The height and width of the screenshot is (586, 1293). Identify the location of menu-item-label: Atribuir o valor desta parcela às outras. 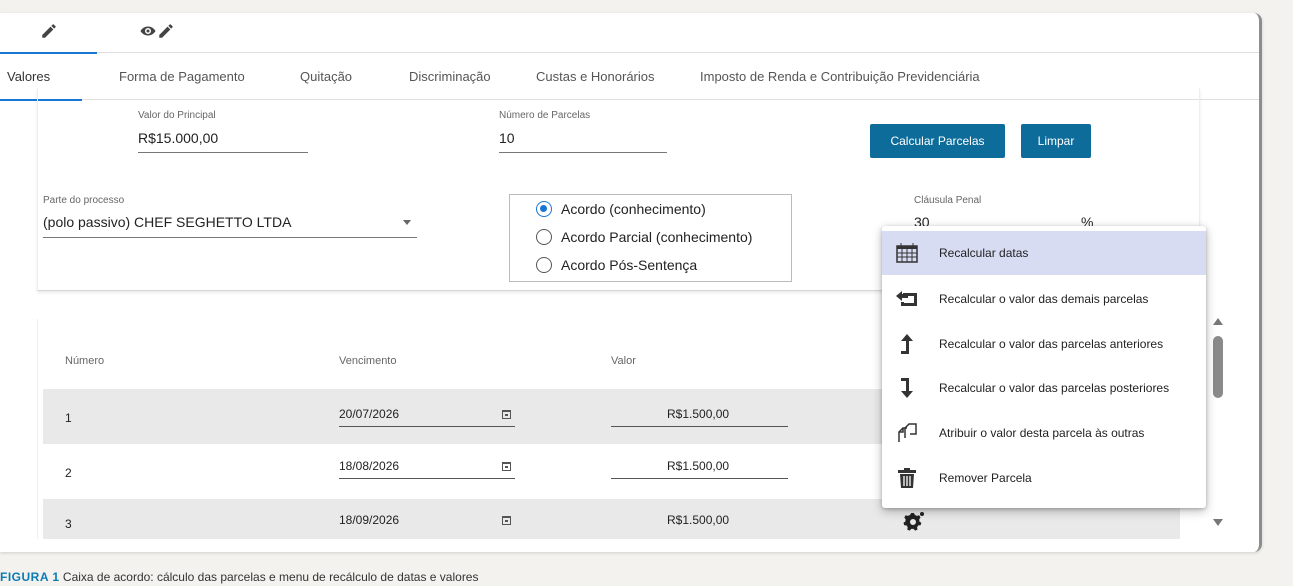
(1042, 433).